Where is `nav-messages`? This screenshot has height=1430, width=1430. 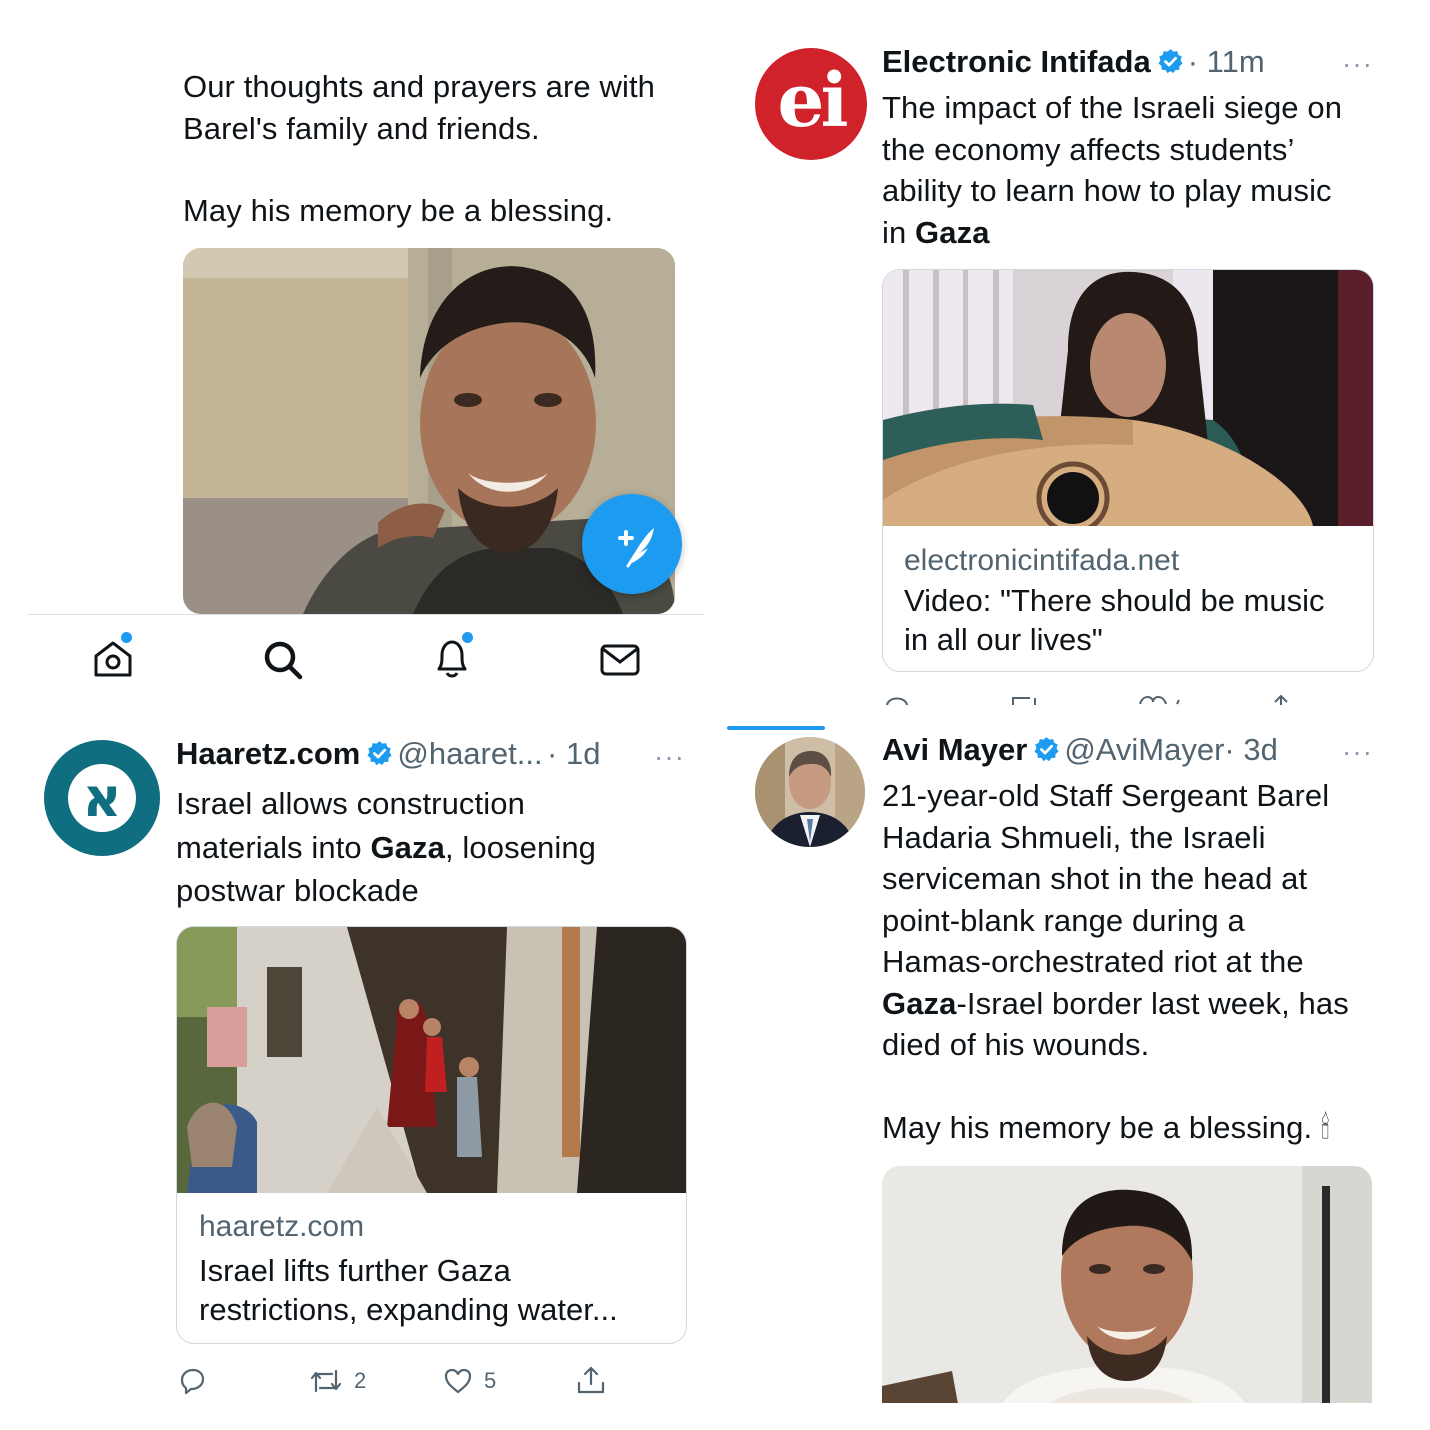 nav-messages is located at coordinates (620, 660).